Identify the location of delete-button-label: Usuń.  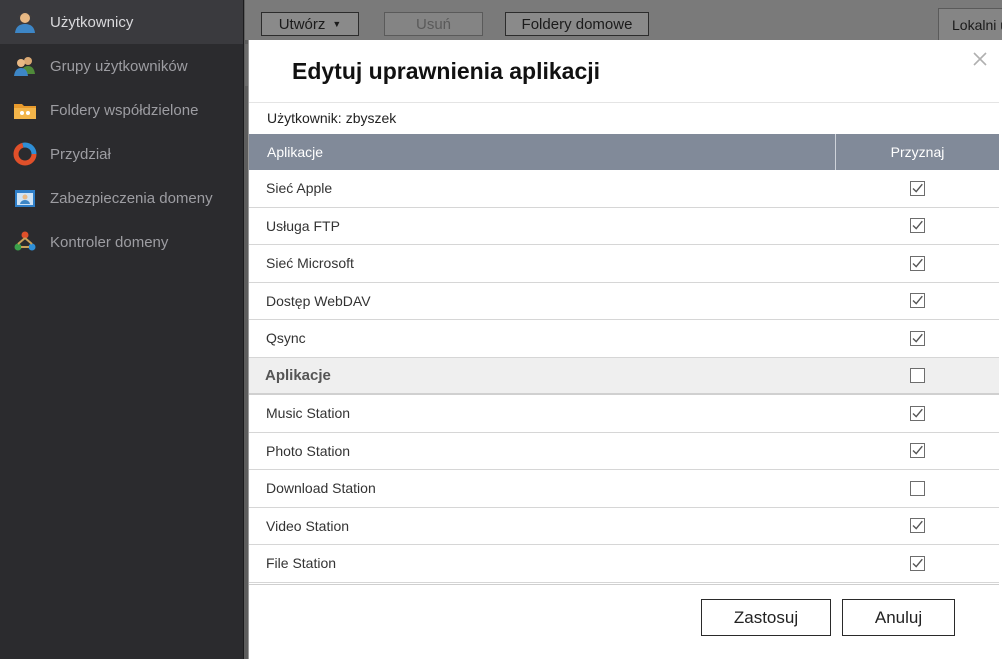
(433, 24).